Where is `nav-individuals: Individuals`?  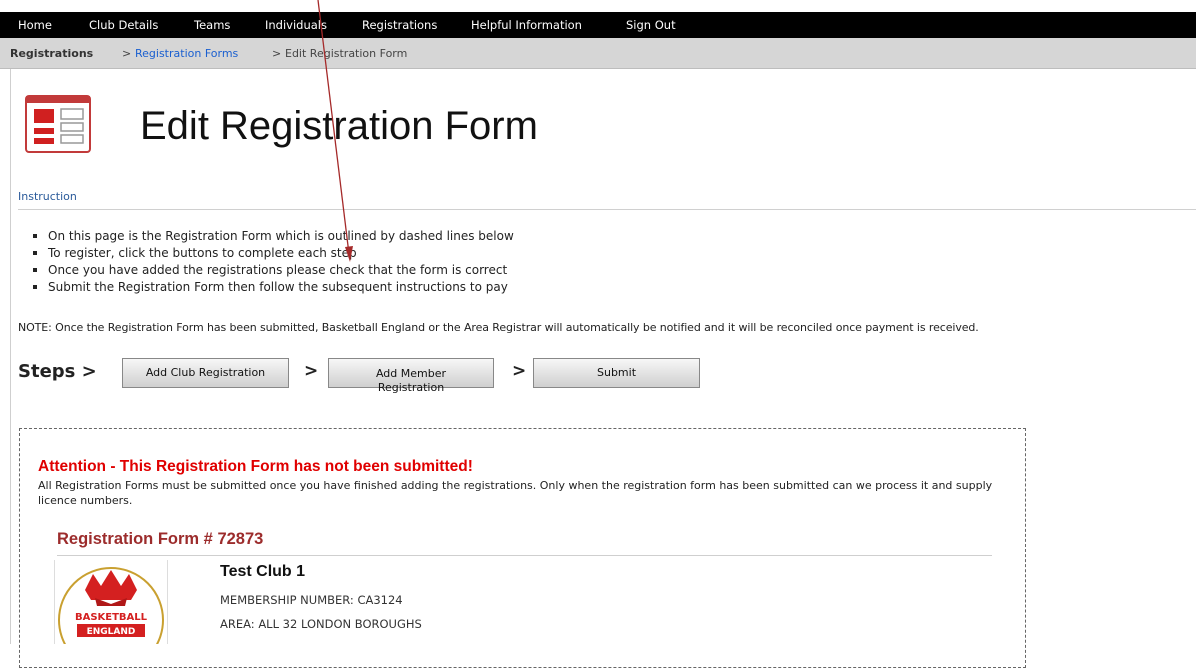 nav-individuals: Individuals is located at coordinates (296, 25).